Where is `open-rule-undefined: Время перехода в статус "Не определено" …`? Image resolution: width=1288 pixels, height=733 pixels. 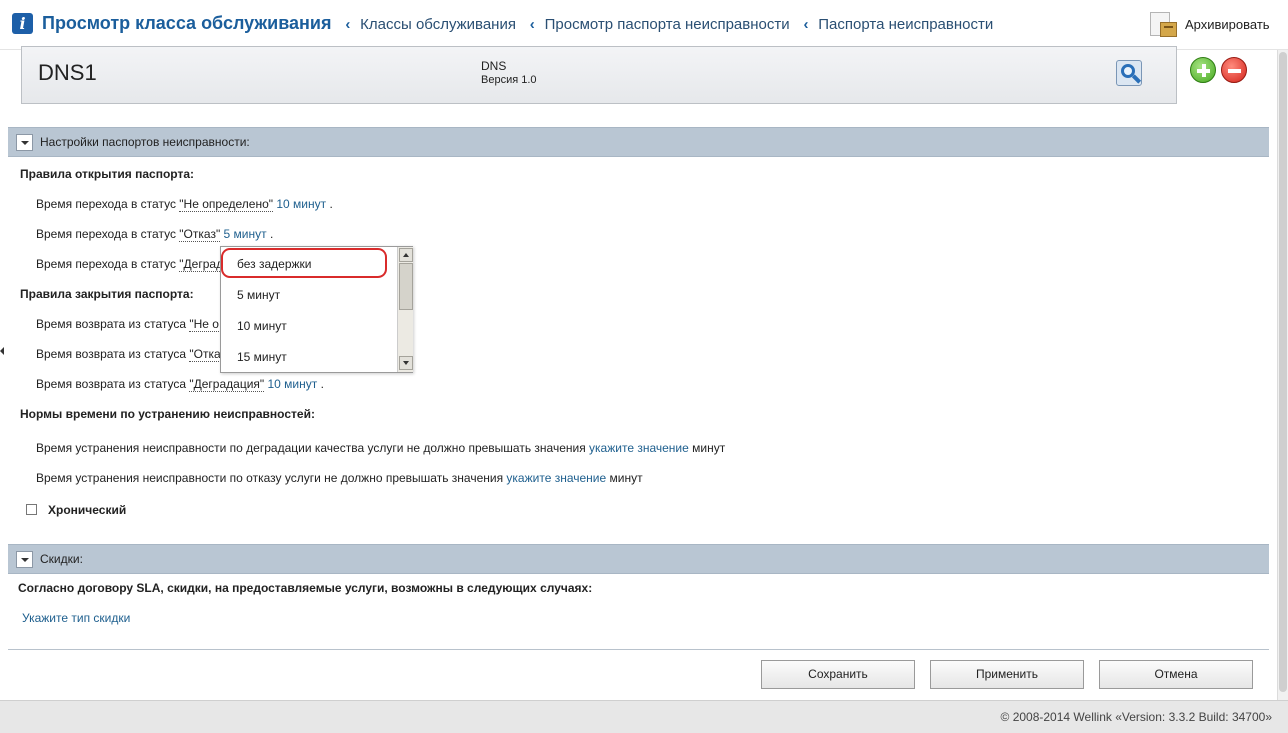
open-rule-undefined: Время перехода в статус "Не определено" … is located at coordinates (184, 204).